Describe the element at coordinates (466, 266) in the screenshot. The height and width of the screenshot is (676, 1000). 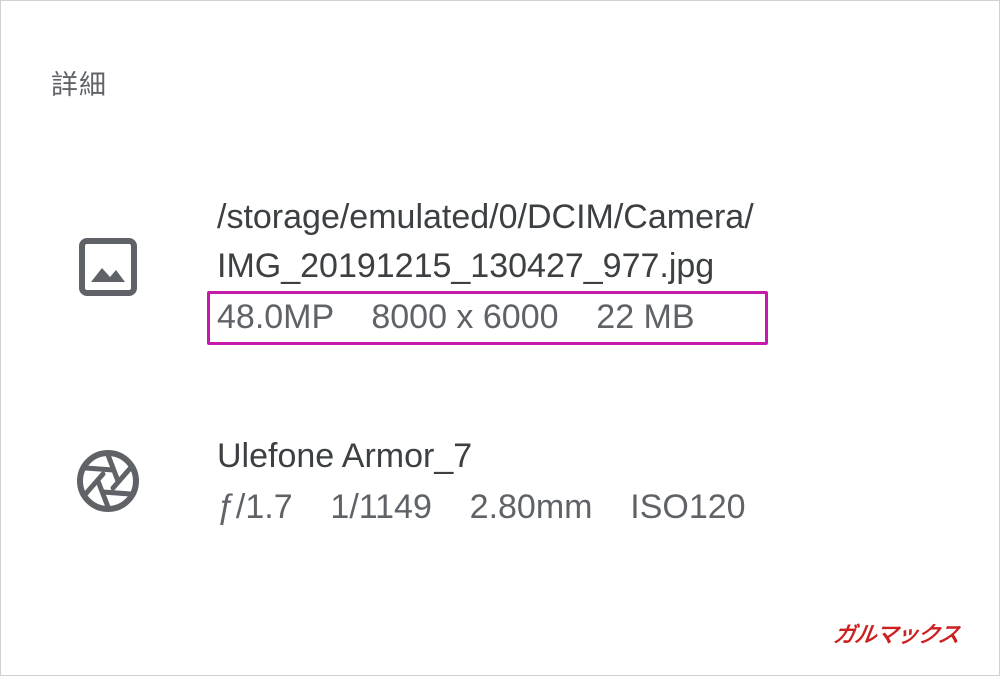
I see `file-path-line2: IMG_20191215_130427_977.jpg` at that location.